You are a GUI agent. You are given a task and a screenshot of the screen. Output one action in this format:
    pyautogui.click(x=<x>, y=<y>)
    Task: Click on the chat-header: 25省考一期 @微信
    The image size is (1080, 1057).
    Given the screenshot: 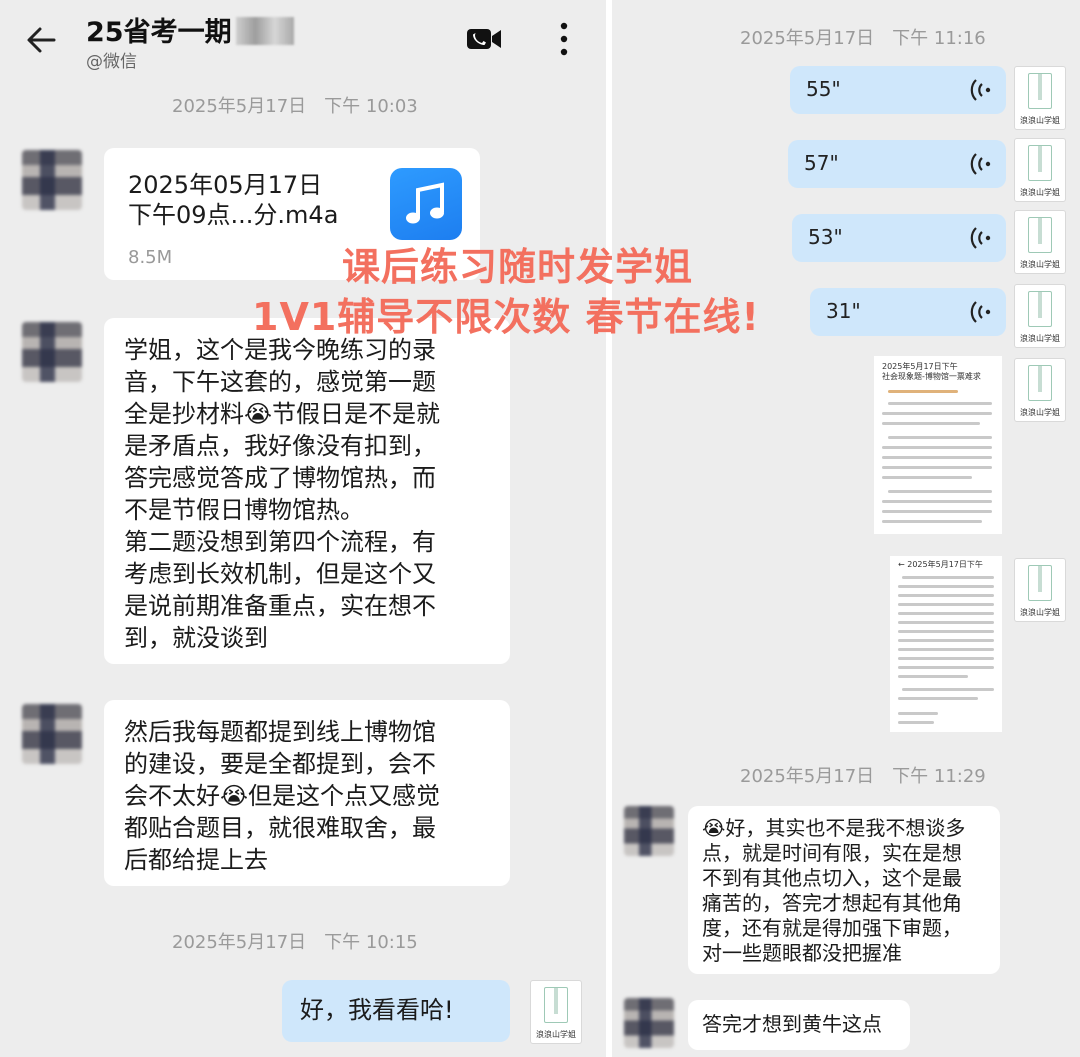 What is the action you would take?
    pyautogui.click(x=303, y=40)
    